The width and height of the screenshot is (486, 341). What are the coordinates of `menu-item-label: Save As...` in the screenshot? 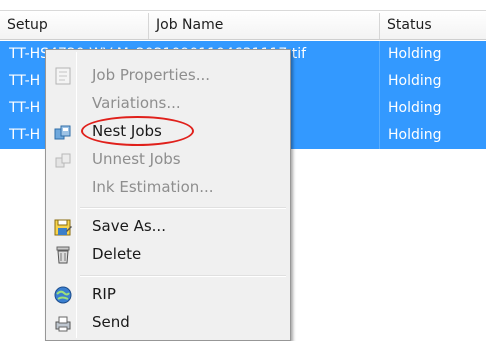 It's located at (129, 226).